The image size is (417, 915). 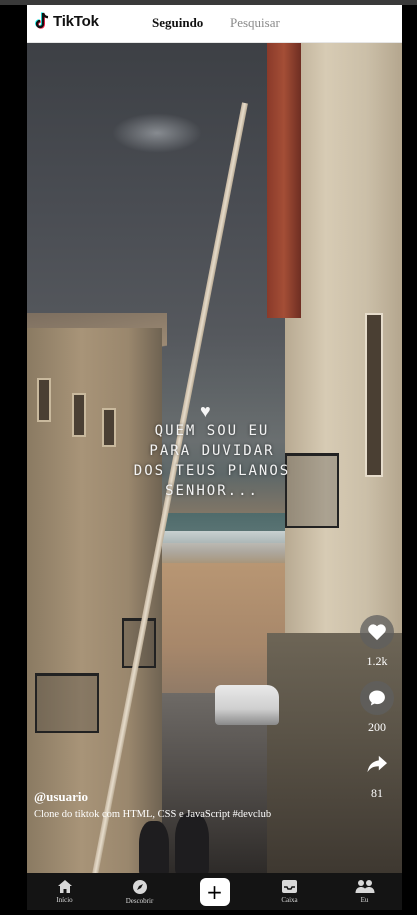 What do you see at coordinates (157, 133) in the screenshot?
I see `video-frame-cloud` at bounding box center [157, 133].